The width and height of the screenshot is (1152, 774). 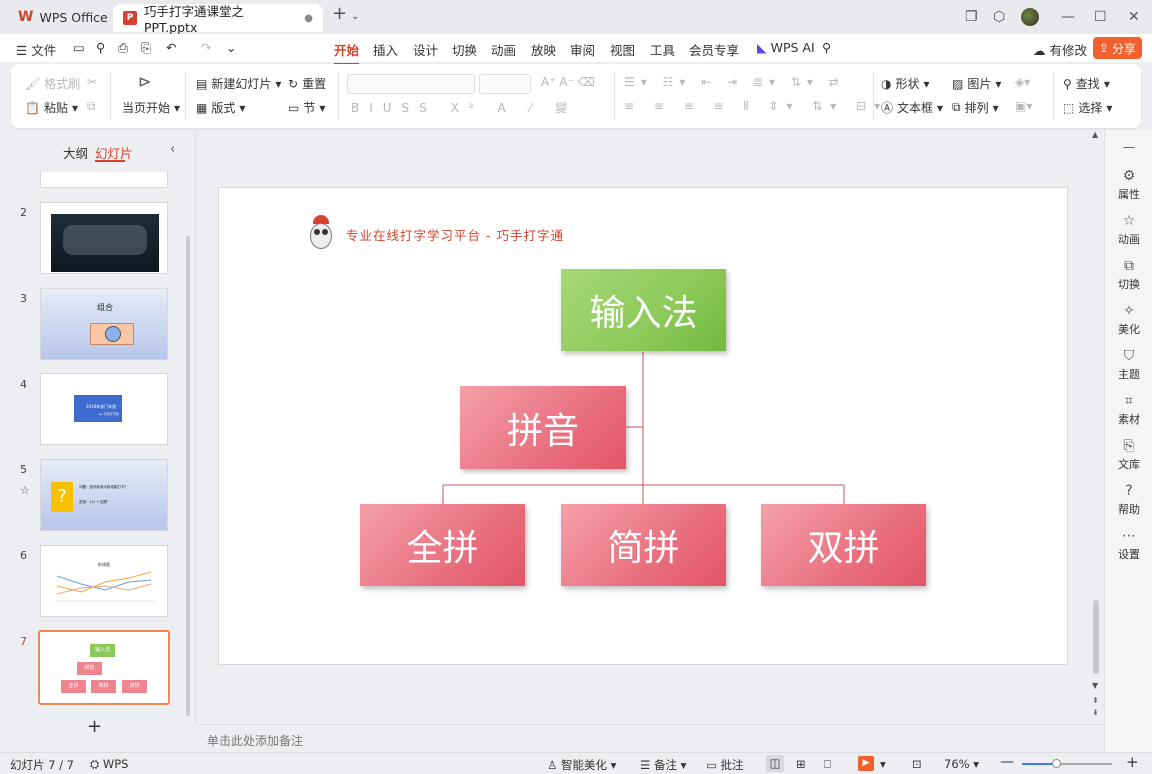 I want to click on slide-sorter-icon: ⊞, so click(x=801, y=764).